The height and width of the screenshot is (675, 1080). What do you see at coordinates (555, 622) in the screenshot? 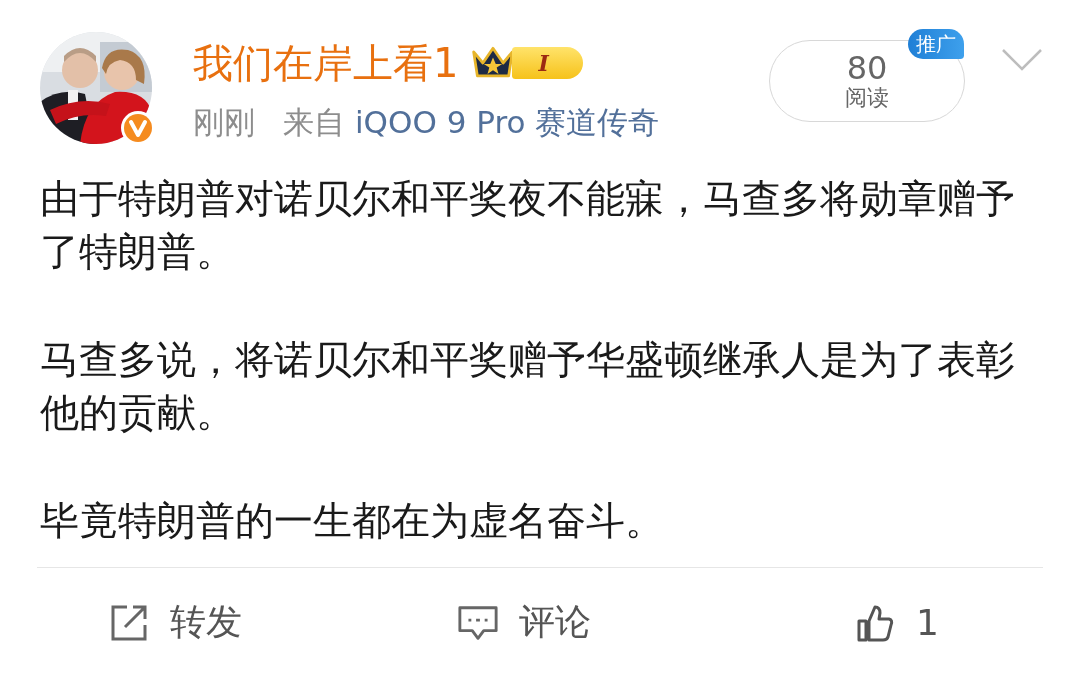
I see `action-label: 评论` at bounding box center [555, 622].